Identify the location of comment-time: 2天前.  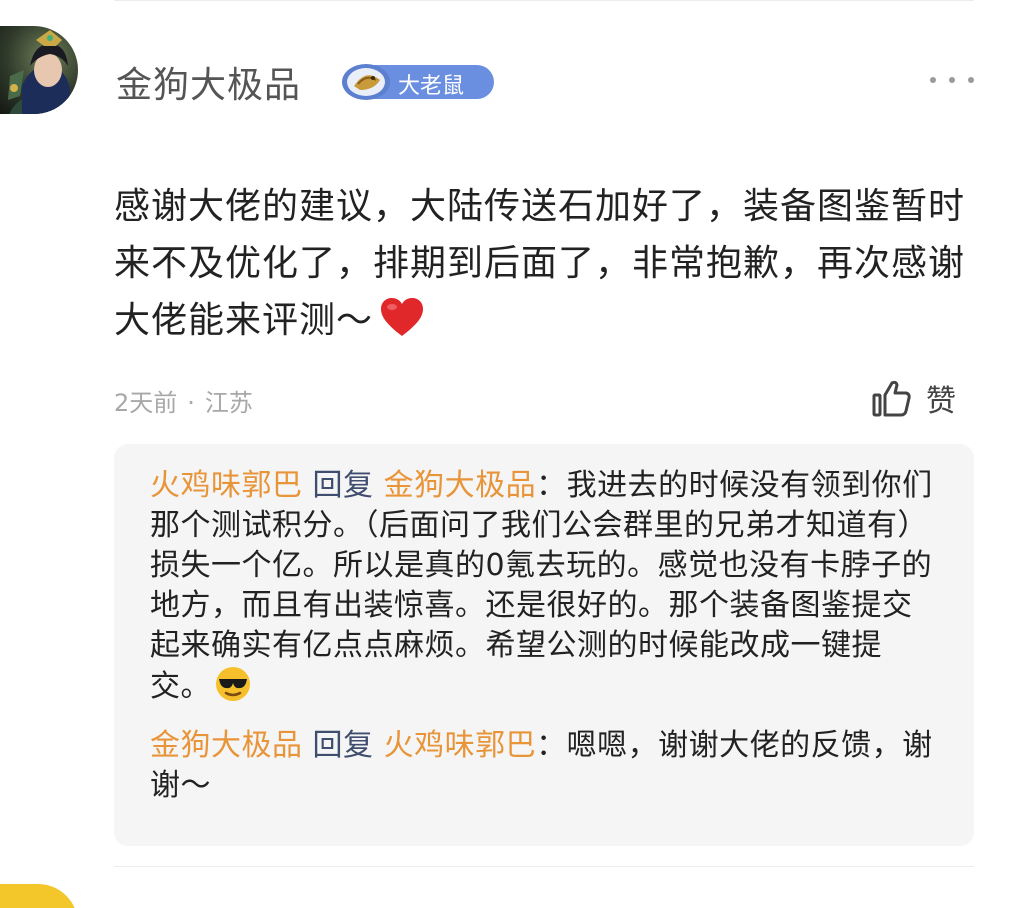
(146, 403).